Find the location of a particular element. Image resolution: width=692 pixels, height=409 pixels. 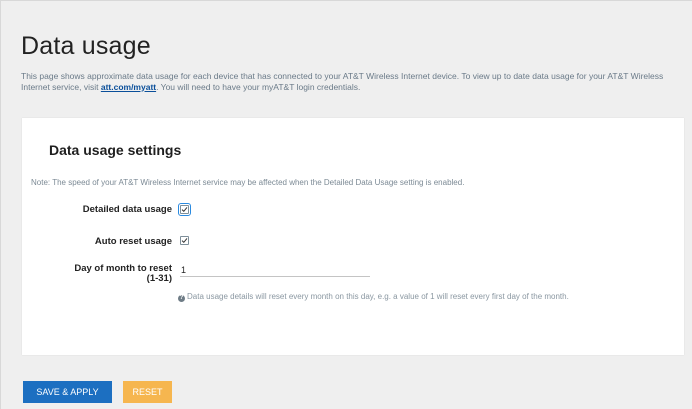

day-of-month-input is located at coordinates (275, 270).